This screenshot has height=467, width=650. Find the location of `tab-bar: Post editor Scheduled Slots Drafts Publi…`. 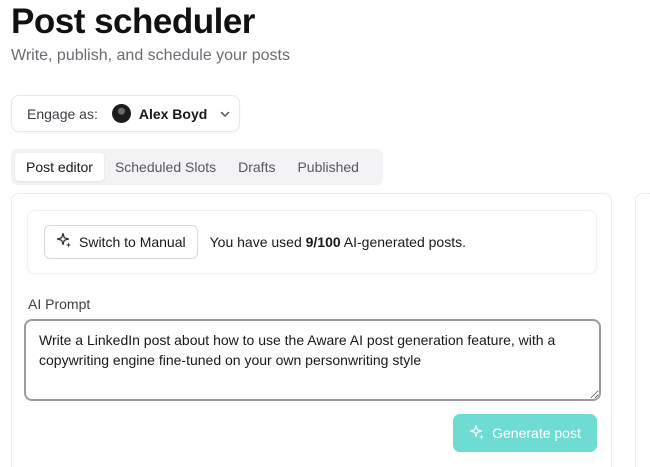

tab-bar: Post editor Scheduled Slots Drafts Publi… is located at coordinates (197, 167).